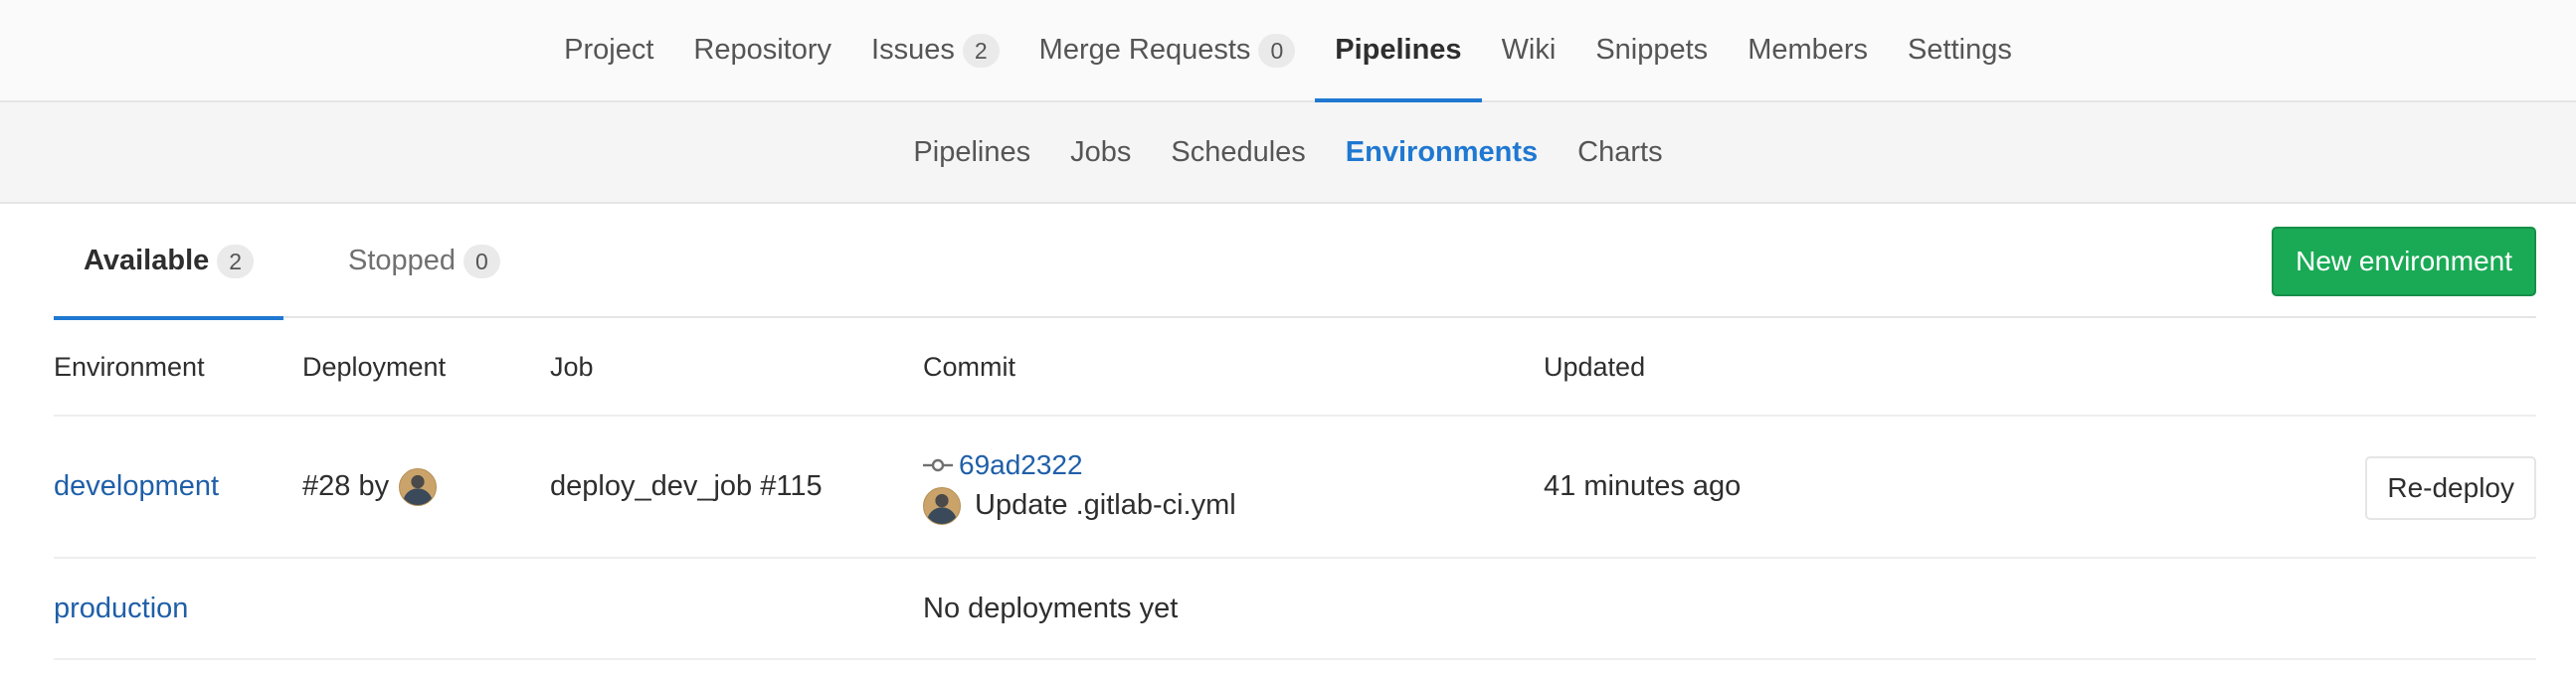 This screenshot has height=682, width=2576. Describe the element at coordinates (2450, 488) in the screenshot. I see `redeploy-button: Re-deploy` at that location.